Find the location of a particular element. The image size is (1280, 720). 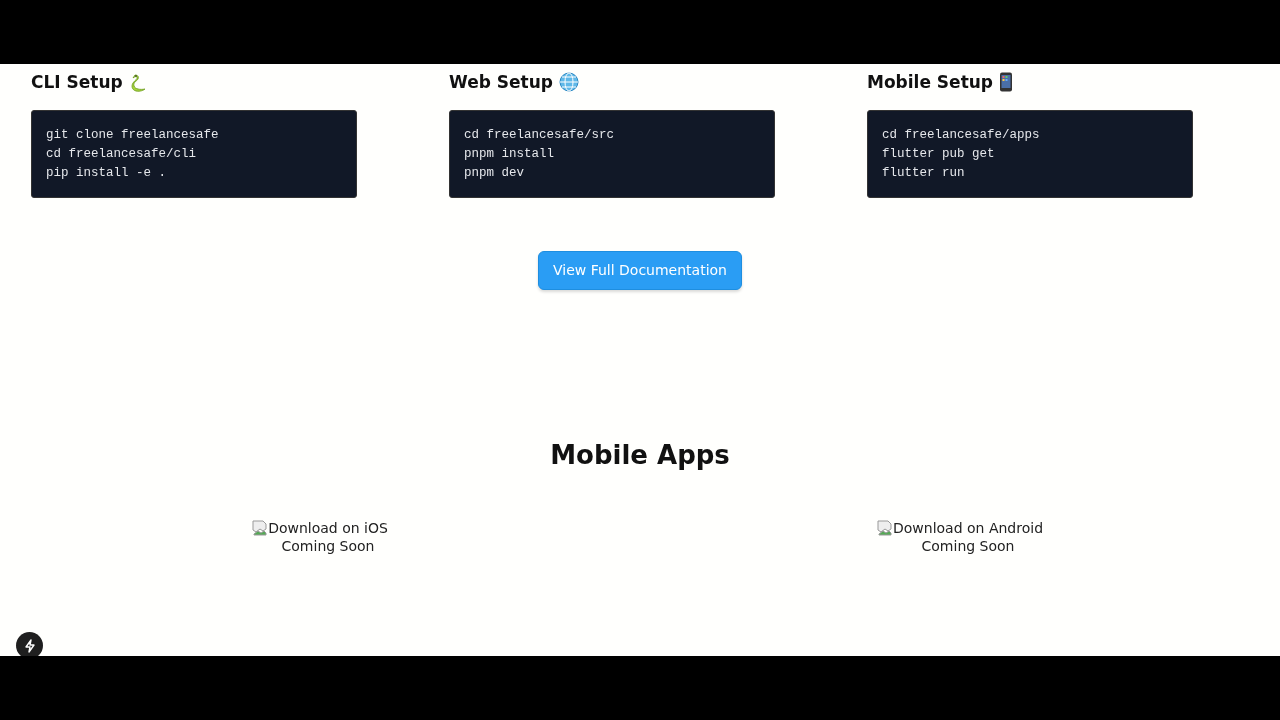

code-line: cd freelancesafe/apps is located at coordinates (961, 135).